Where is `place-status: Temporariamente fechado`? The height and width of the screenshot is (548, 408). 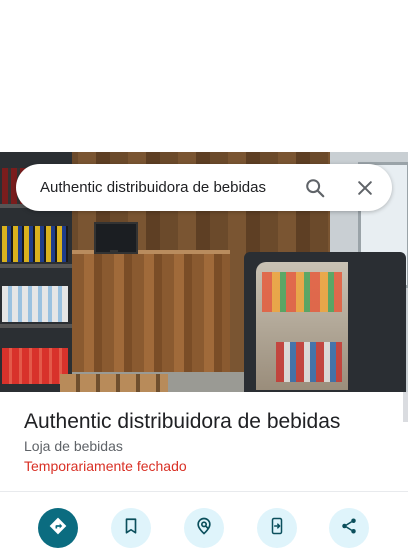 place-status: Temporariamente fechado is located at coordinates (105, 466).